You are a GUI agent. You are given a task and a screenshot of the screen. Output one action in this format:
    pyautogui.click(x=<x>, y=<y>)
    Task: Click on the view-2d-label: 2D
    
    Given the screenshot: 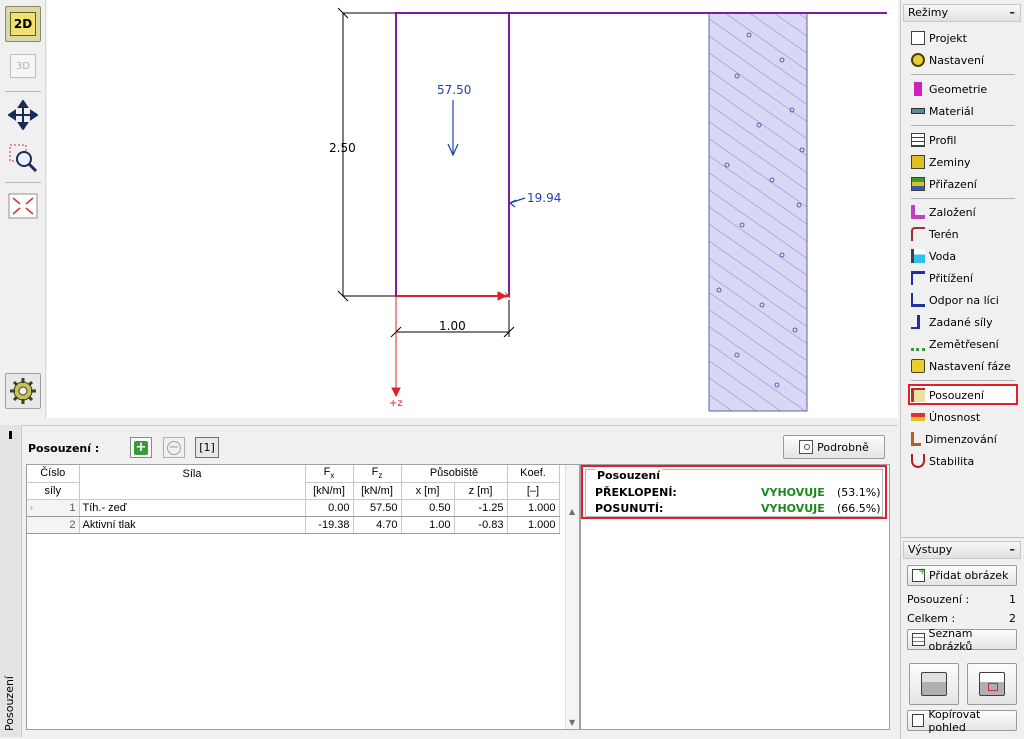 What is the action you would take?
    pyautogui.click(x=23, y=24)
    